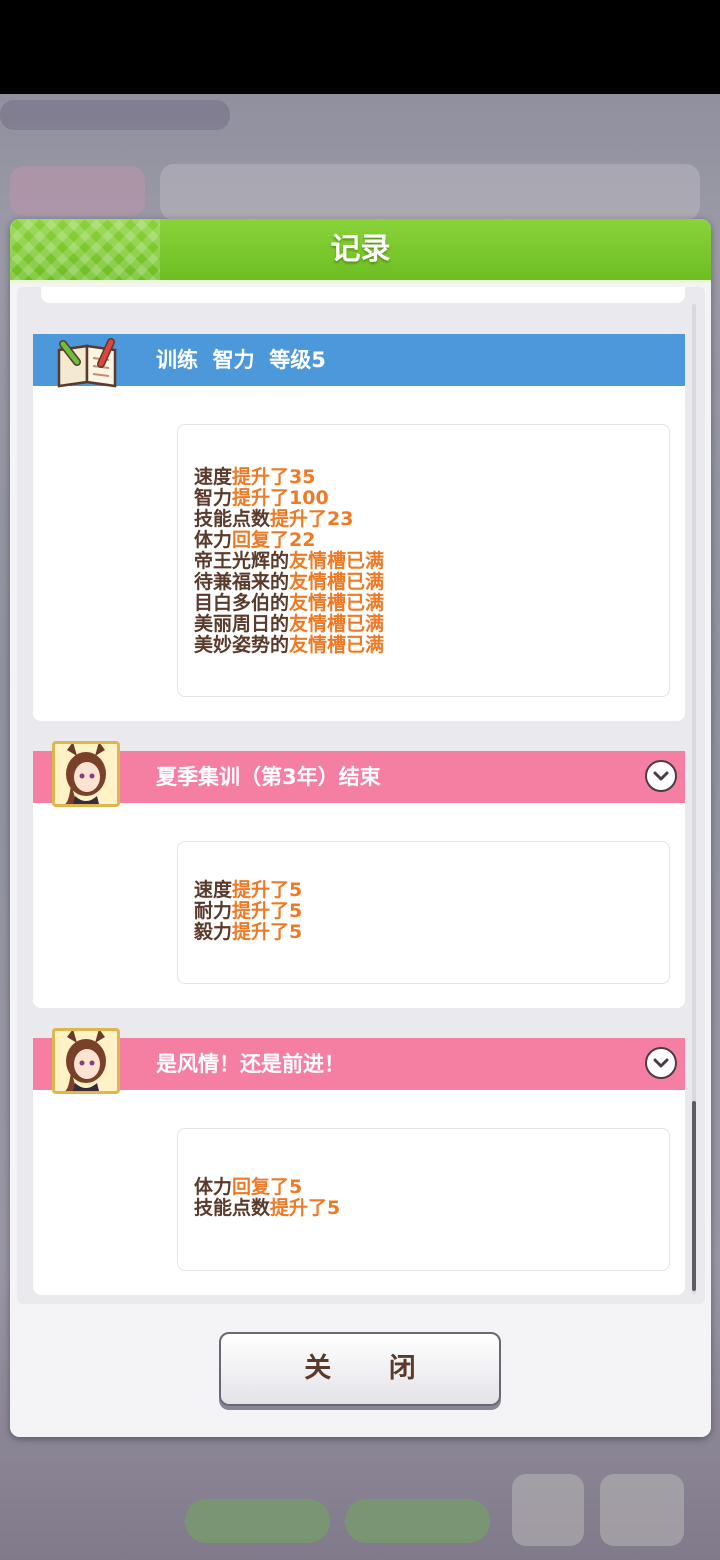  I want to click on card-header: 夏季集训（第3年）结束, so click(359, 774).